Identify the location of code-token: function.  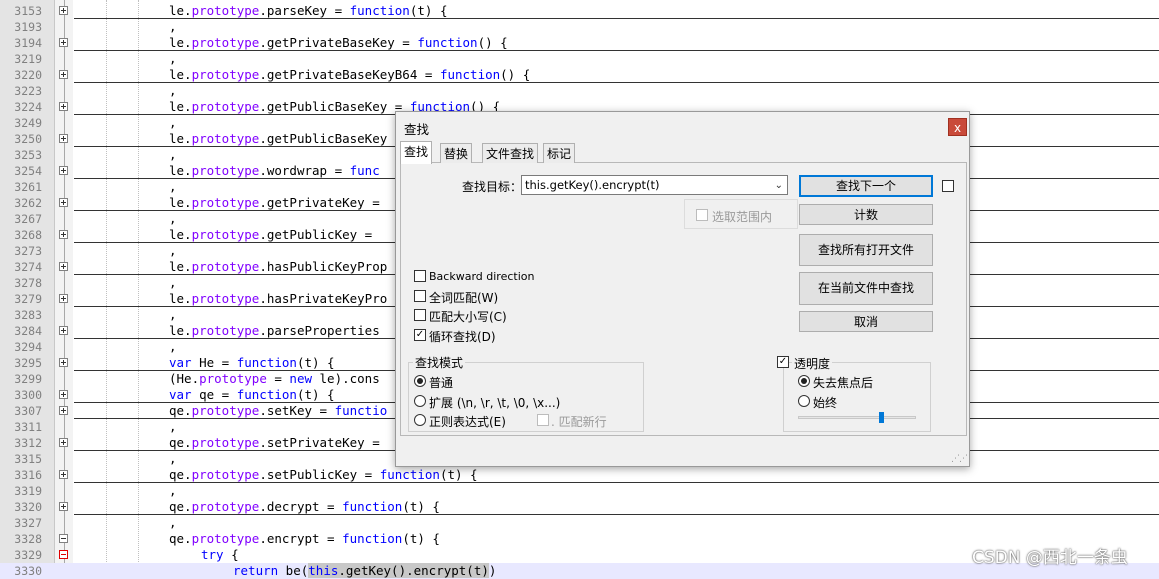
(447, 42).